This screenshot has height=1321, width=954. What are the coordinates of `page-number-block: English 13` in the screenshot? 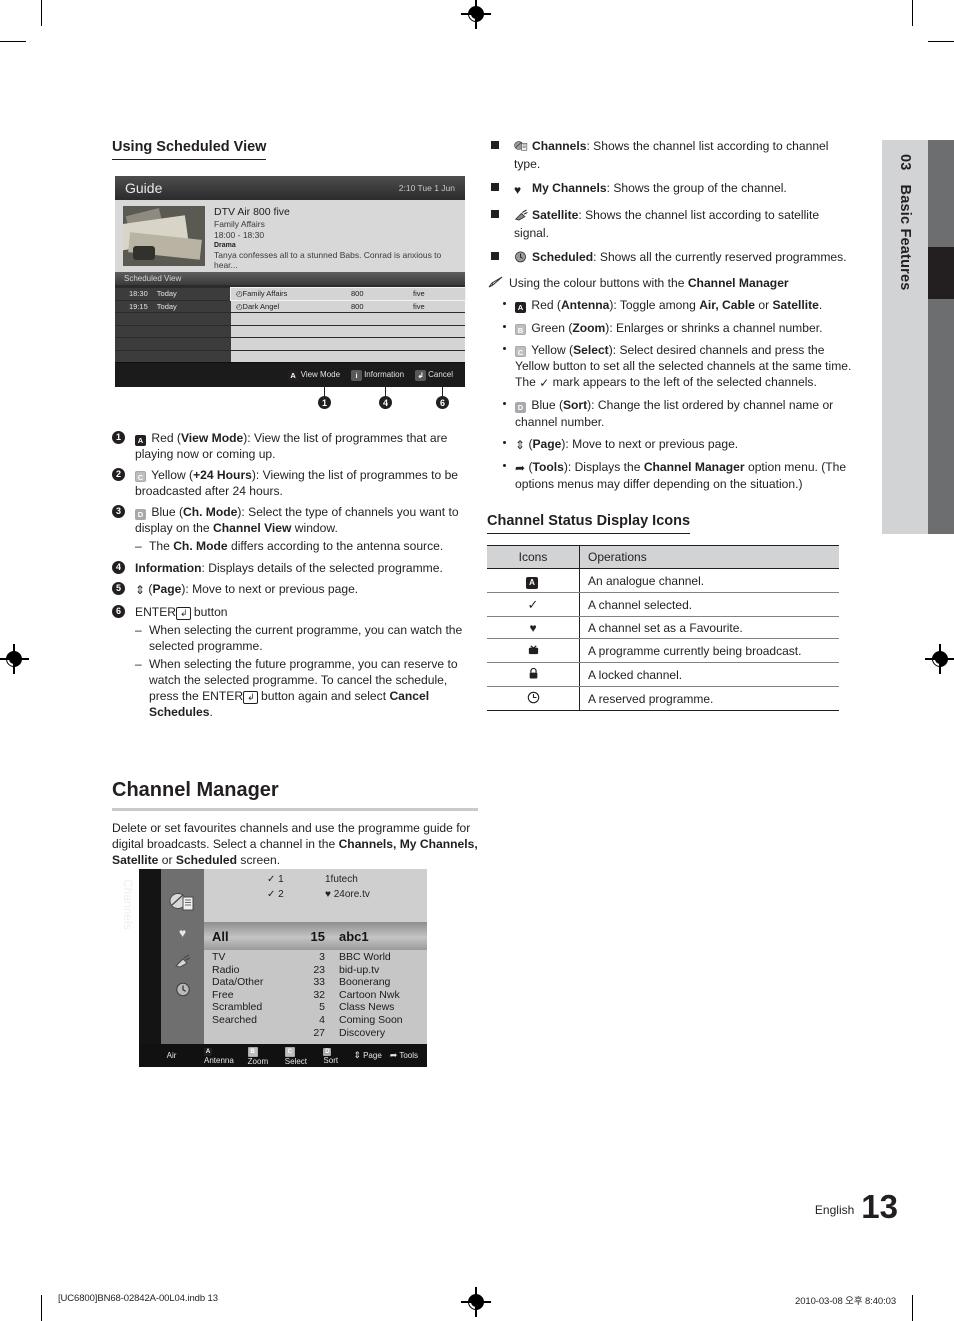 It's located at (856, 1206).